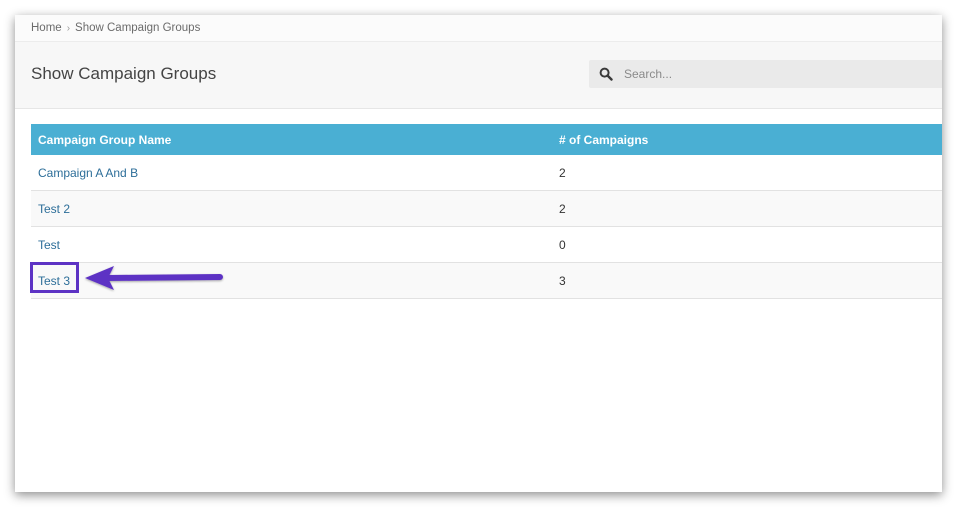 The image size is (967, 518). What do you see at coordinates (606, 74) in the screenshot?
I see `search-icon` at bounding box center [606, 74].